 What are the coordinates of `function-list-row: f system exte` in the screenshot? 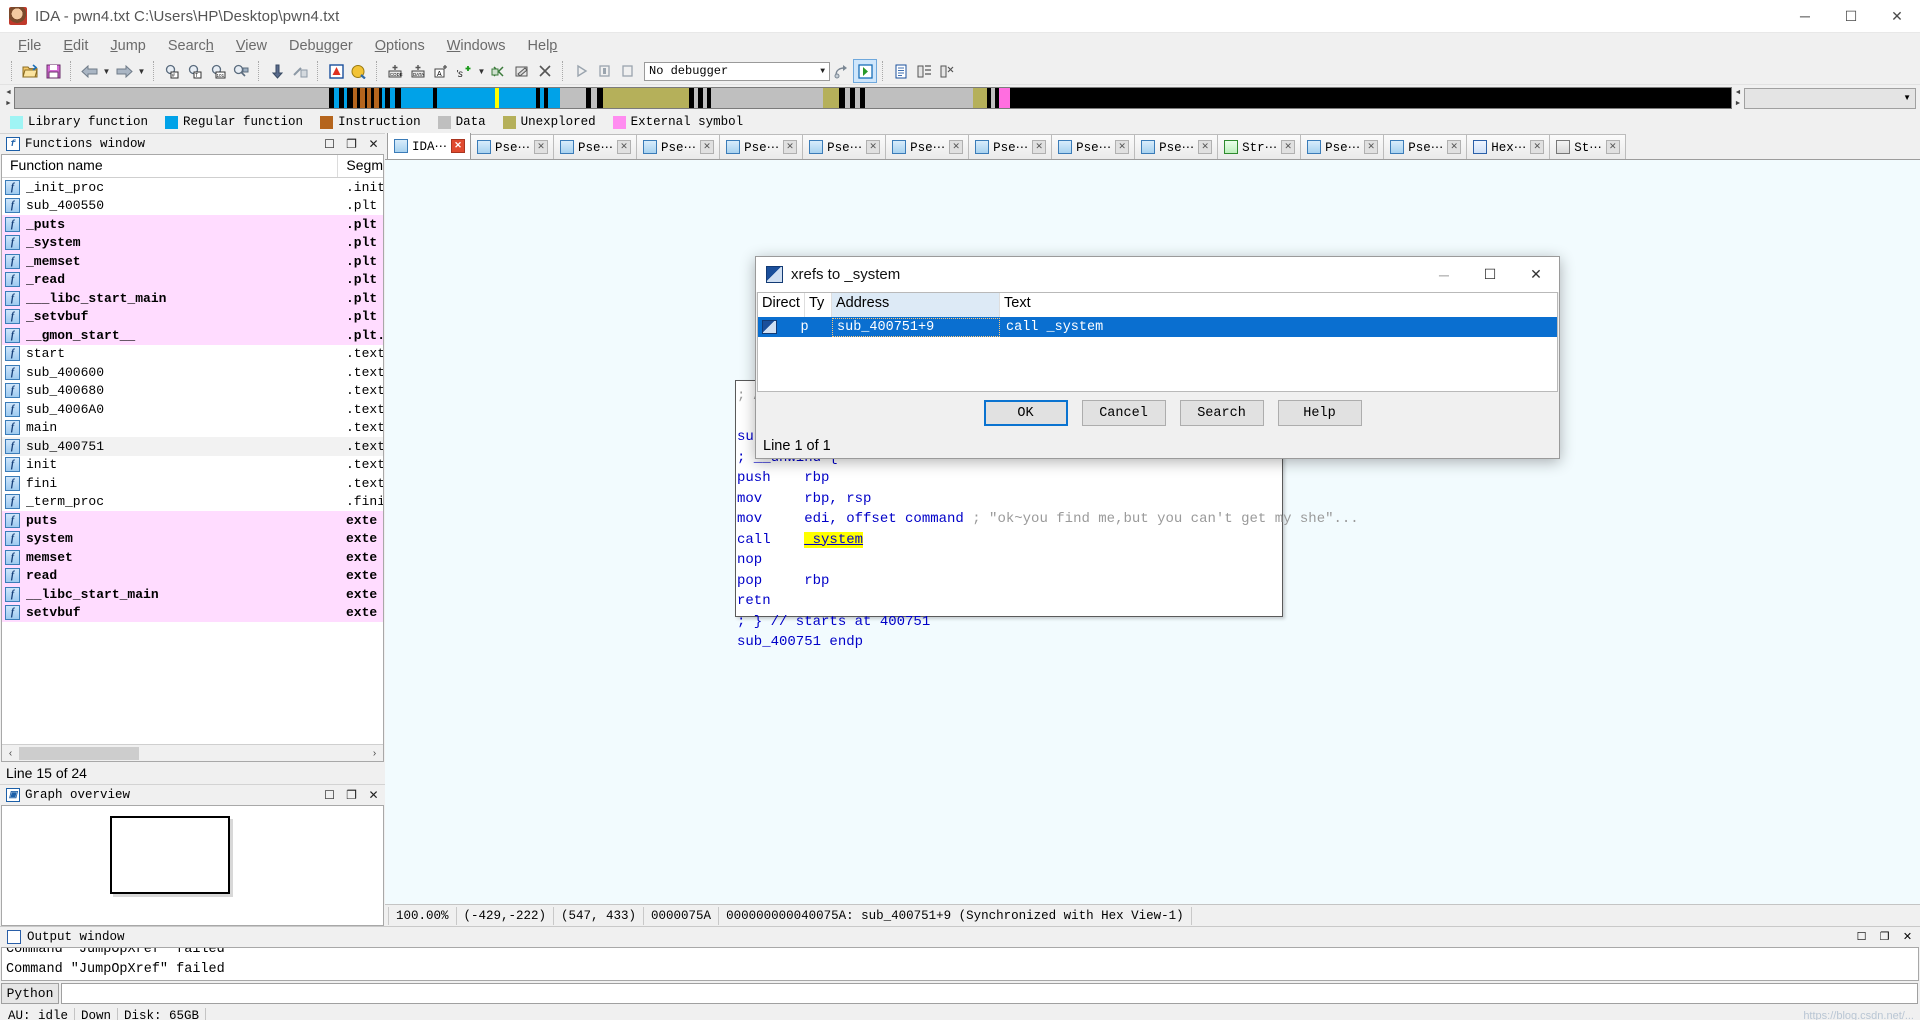 It's located at (192, 538).